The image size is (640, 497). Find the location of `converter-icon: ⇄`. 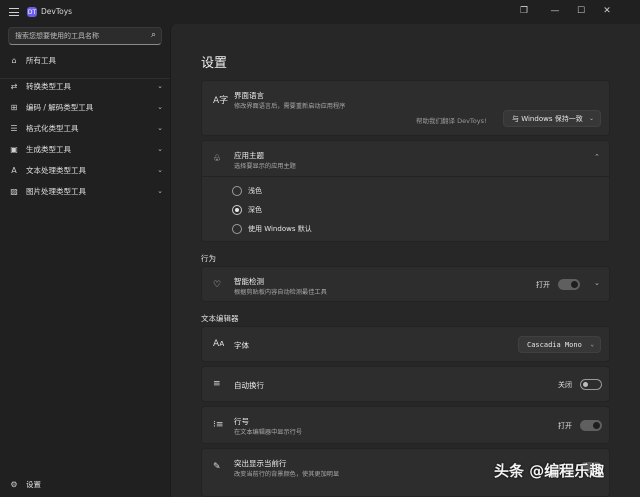

converter-icon: ⇄ is located at coordinates (14, 86).